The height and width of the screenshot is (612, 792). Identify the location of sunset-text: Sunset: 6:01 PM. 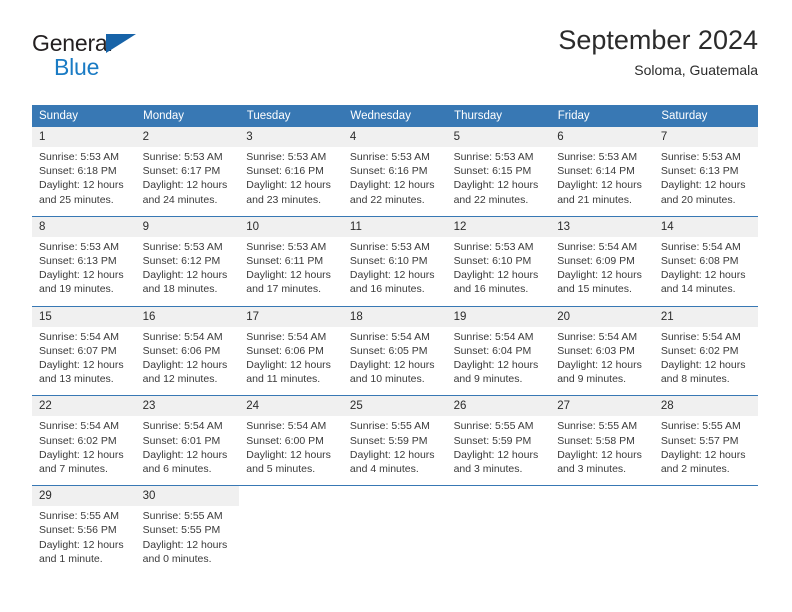
(181, 440).